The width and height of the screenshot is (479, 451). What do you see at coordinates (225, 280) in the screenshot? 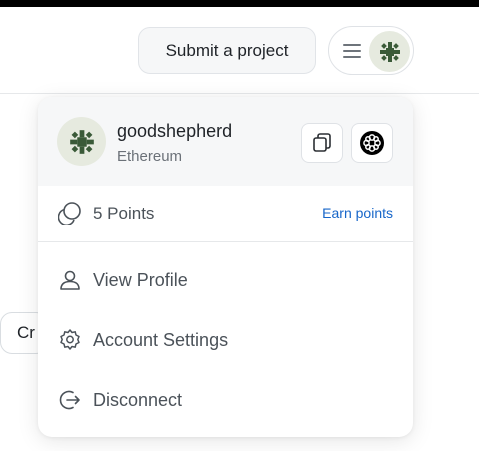
I see `menu-item-view-profile: View Profile` at bounding box center [225, 280].